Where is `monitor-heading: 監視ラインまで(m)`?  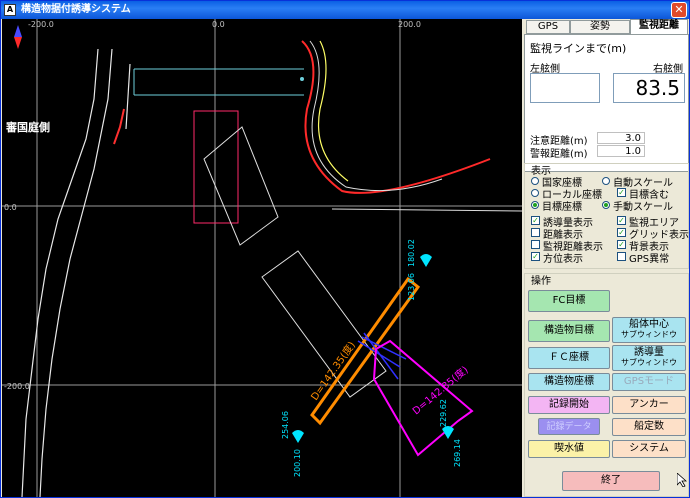 monitor-heading: 監視ラインまで(m) is located at coordinates (578, 48).